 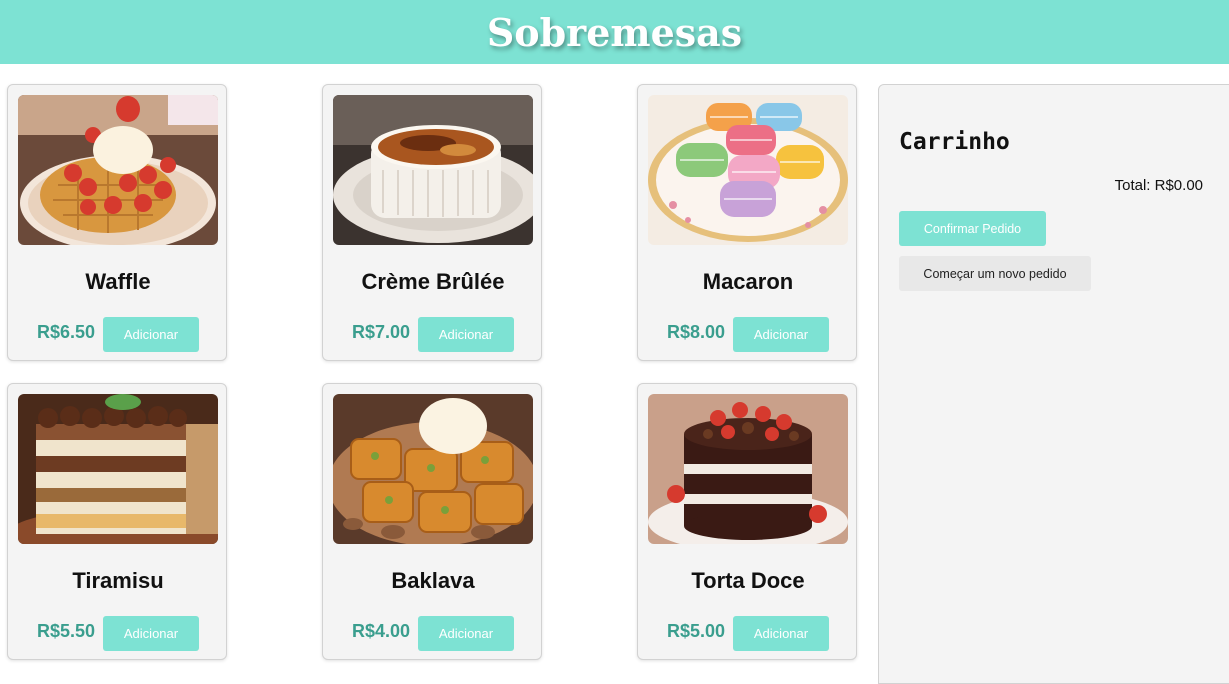 I want to click on product-card-waffle: Waffle R$6.50 Adicionar, so click(x=117, y=222).